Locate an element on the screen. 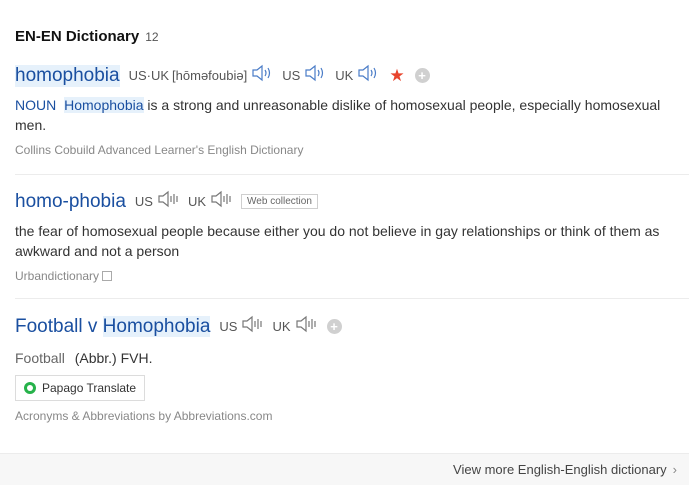  source: Urbandictionary is located at coordinates (352, 276).